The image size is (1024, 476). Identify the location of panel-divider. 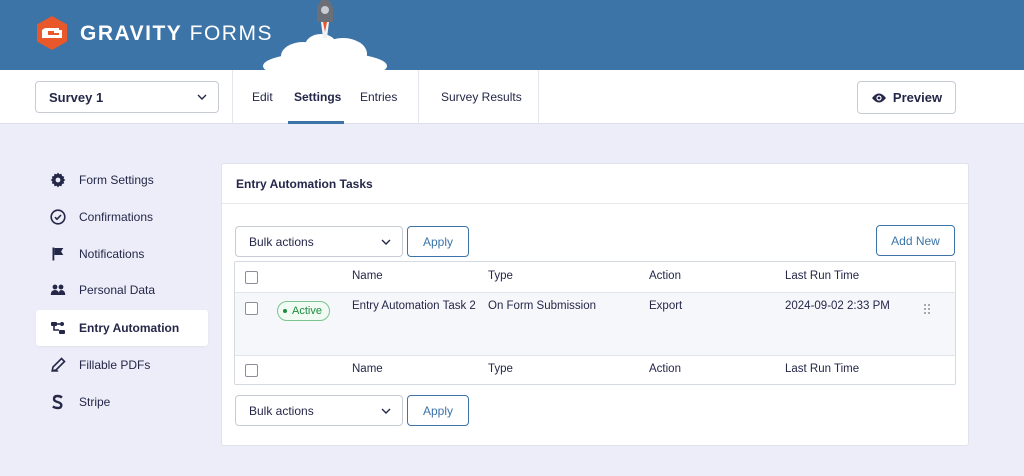
(595, 203).